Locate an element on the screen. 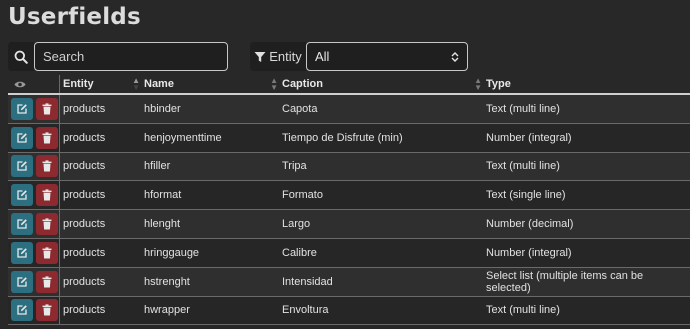 This screenshot has height=329, width=690. search-icon is located at coordinates (21, 56).